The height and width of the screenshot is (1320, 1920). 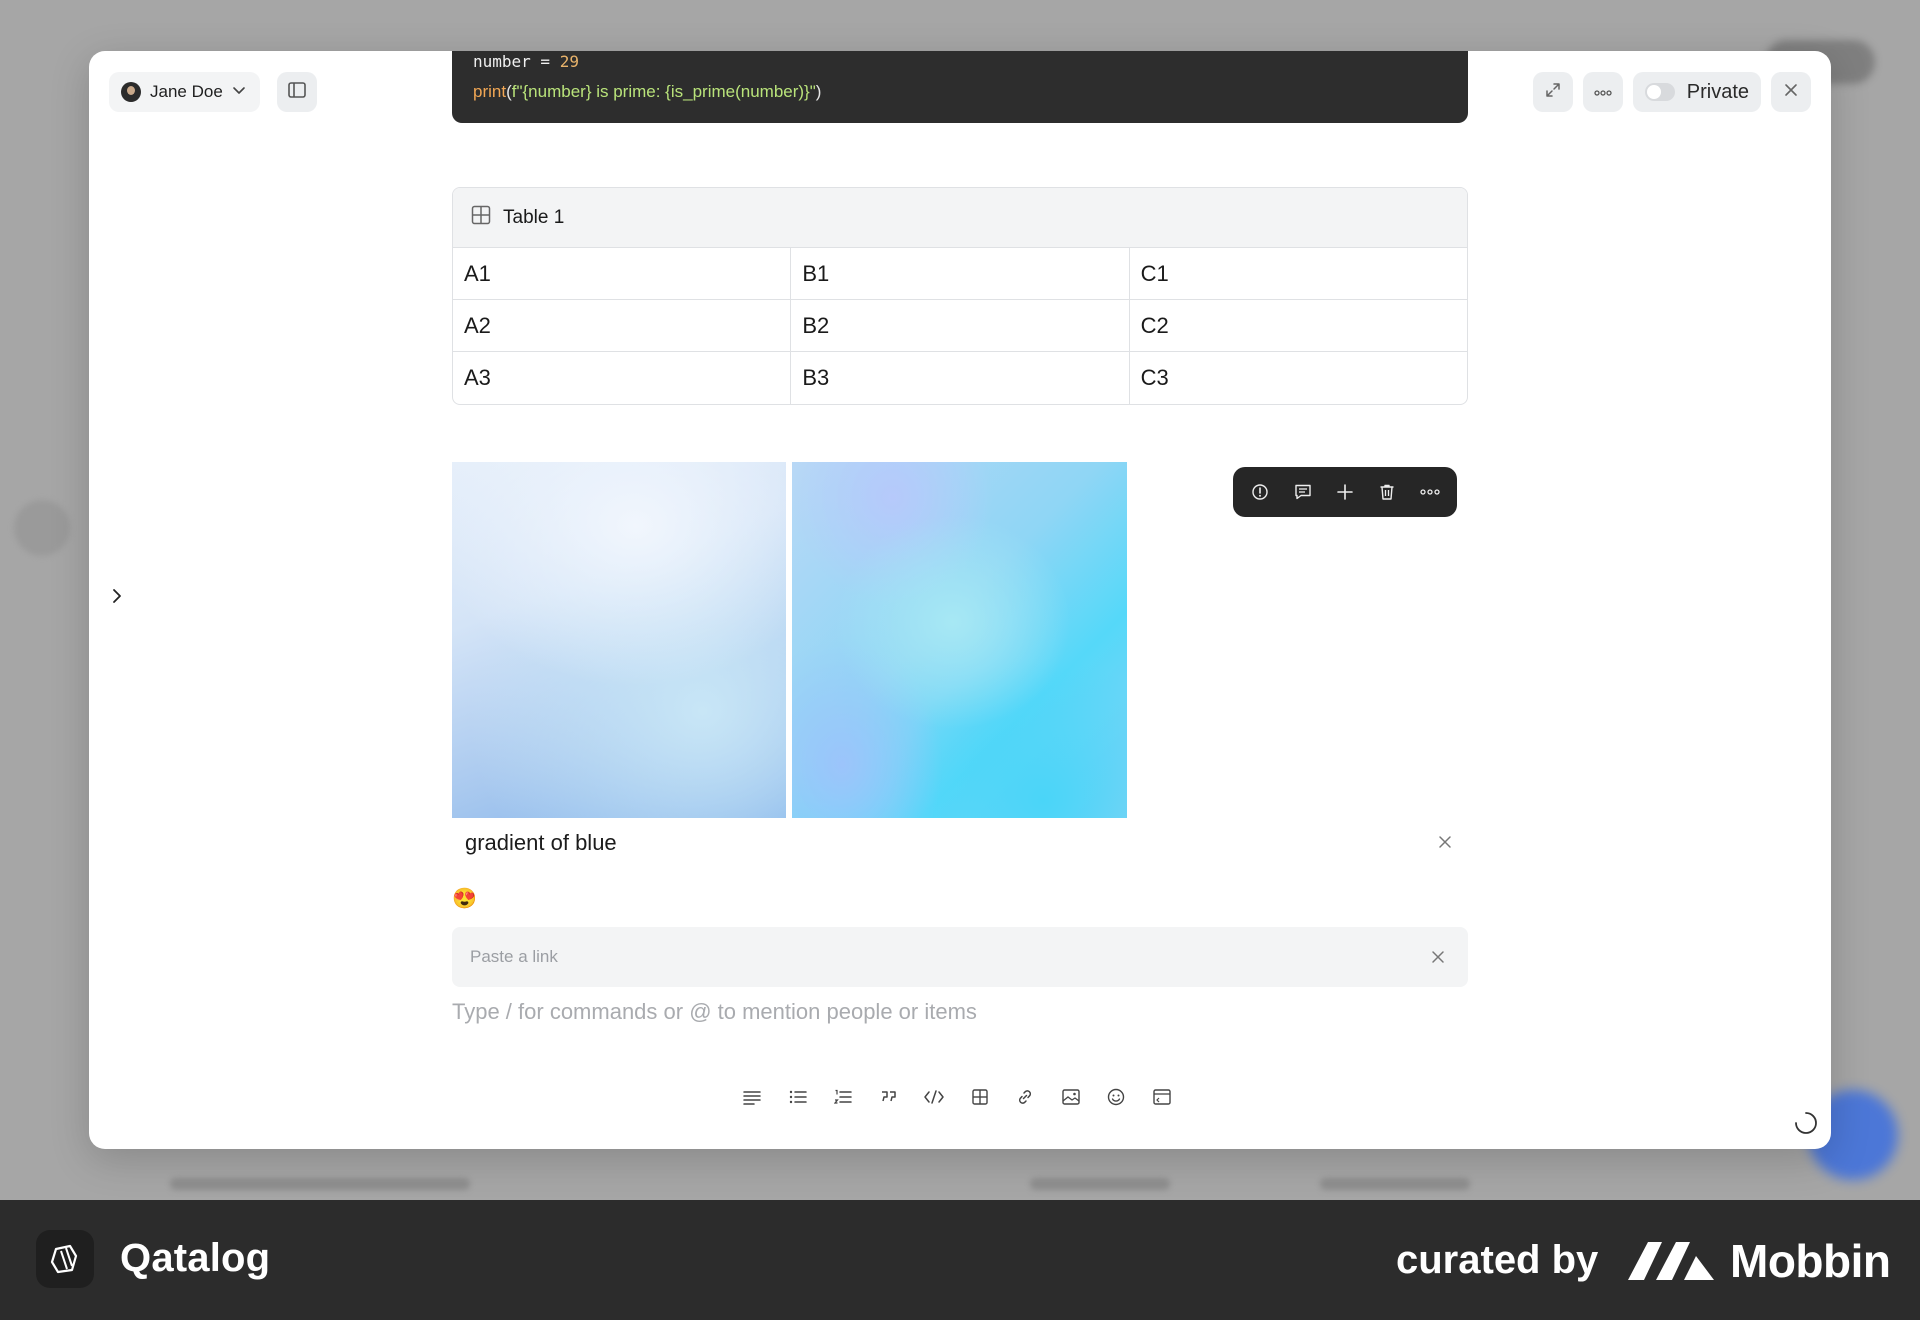 I want to click on close-link-button, so click(x=1438, y=957).